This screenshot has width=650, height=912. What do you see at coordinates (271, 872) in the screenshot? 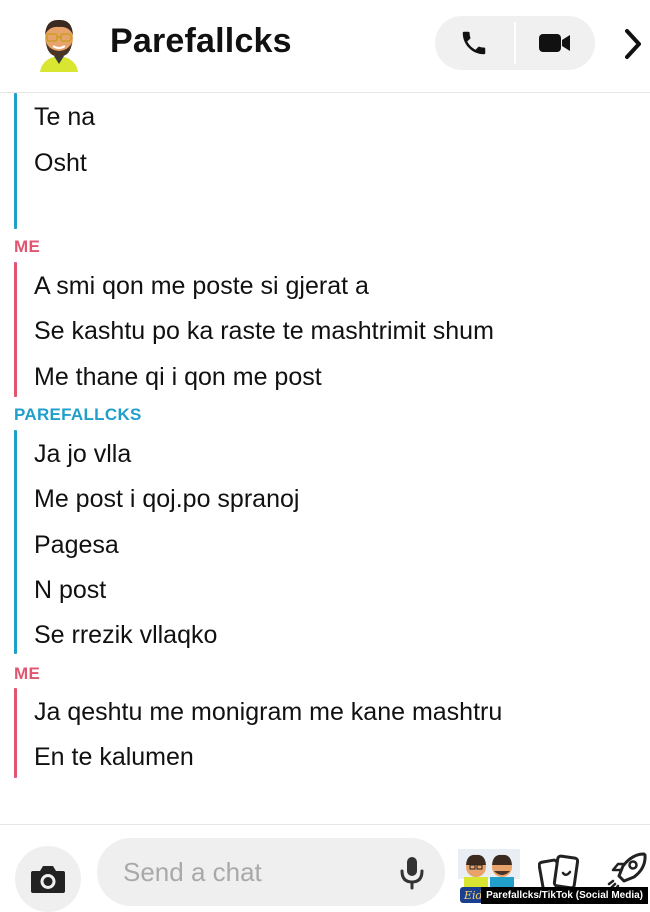
I see `chat-input` at bounding box center [271, 872].